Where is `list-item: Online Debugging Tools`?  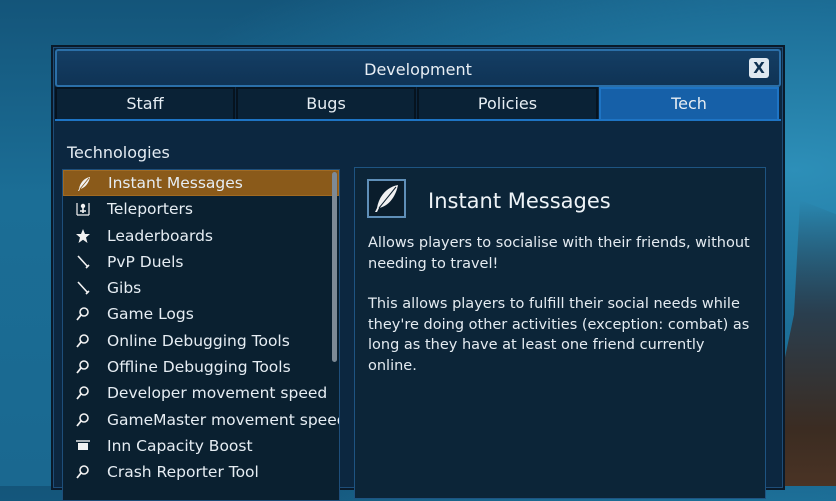
list-item: Online Debugging Tools is located at coordinates (201, 341).